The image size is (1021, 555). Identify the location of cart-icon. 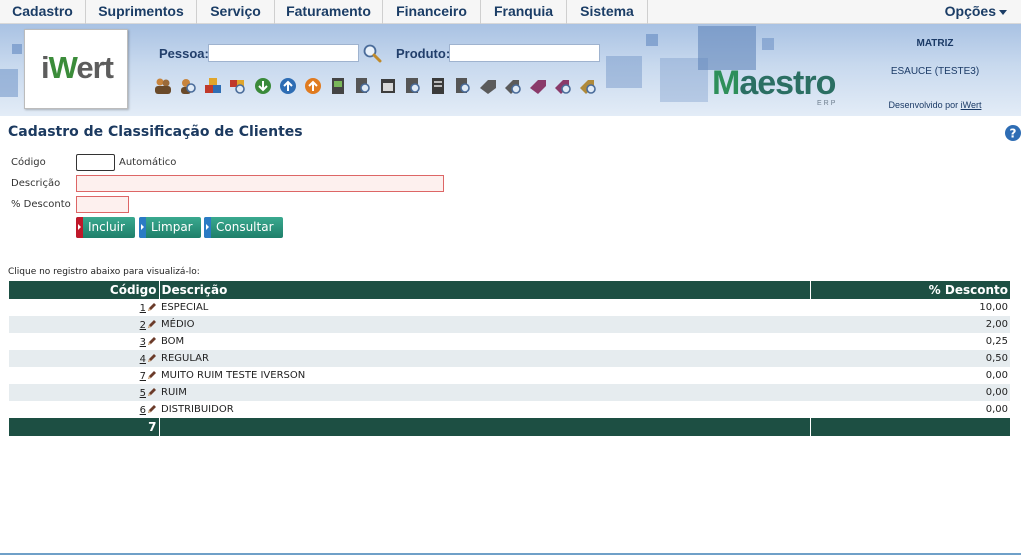
(313, 86).